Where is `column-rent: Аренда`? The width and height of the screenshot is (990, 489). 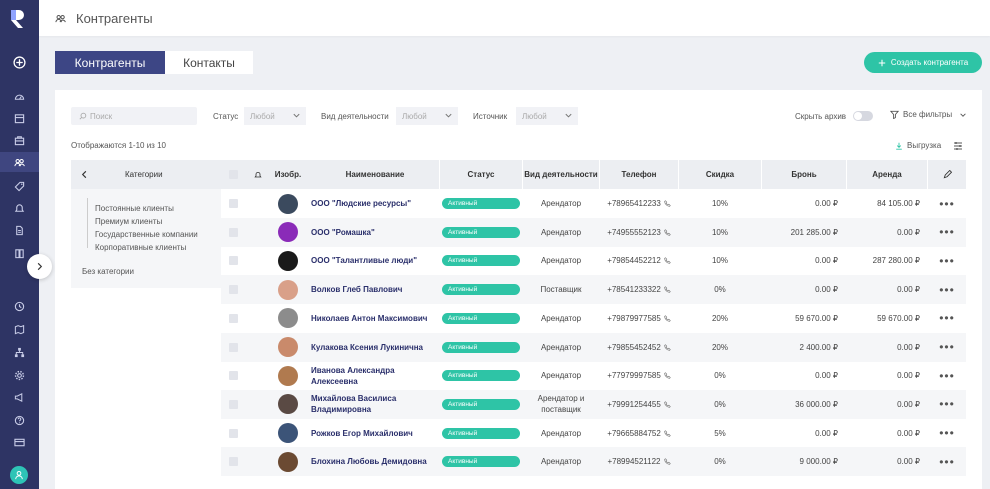 column-rent: Аренда is located at coordinates (887, 174).